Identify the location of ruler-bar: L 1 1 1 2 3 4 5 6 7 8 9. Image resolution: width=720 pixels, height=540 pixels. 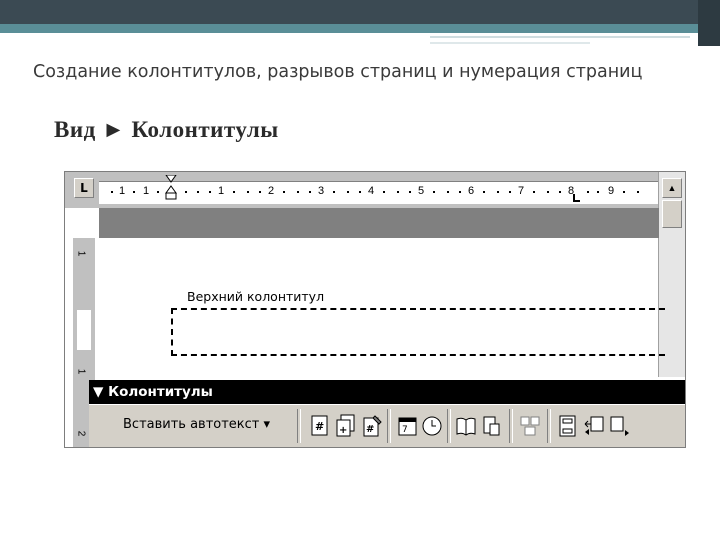
(375, 190).